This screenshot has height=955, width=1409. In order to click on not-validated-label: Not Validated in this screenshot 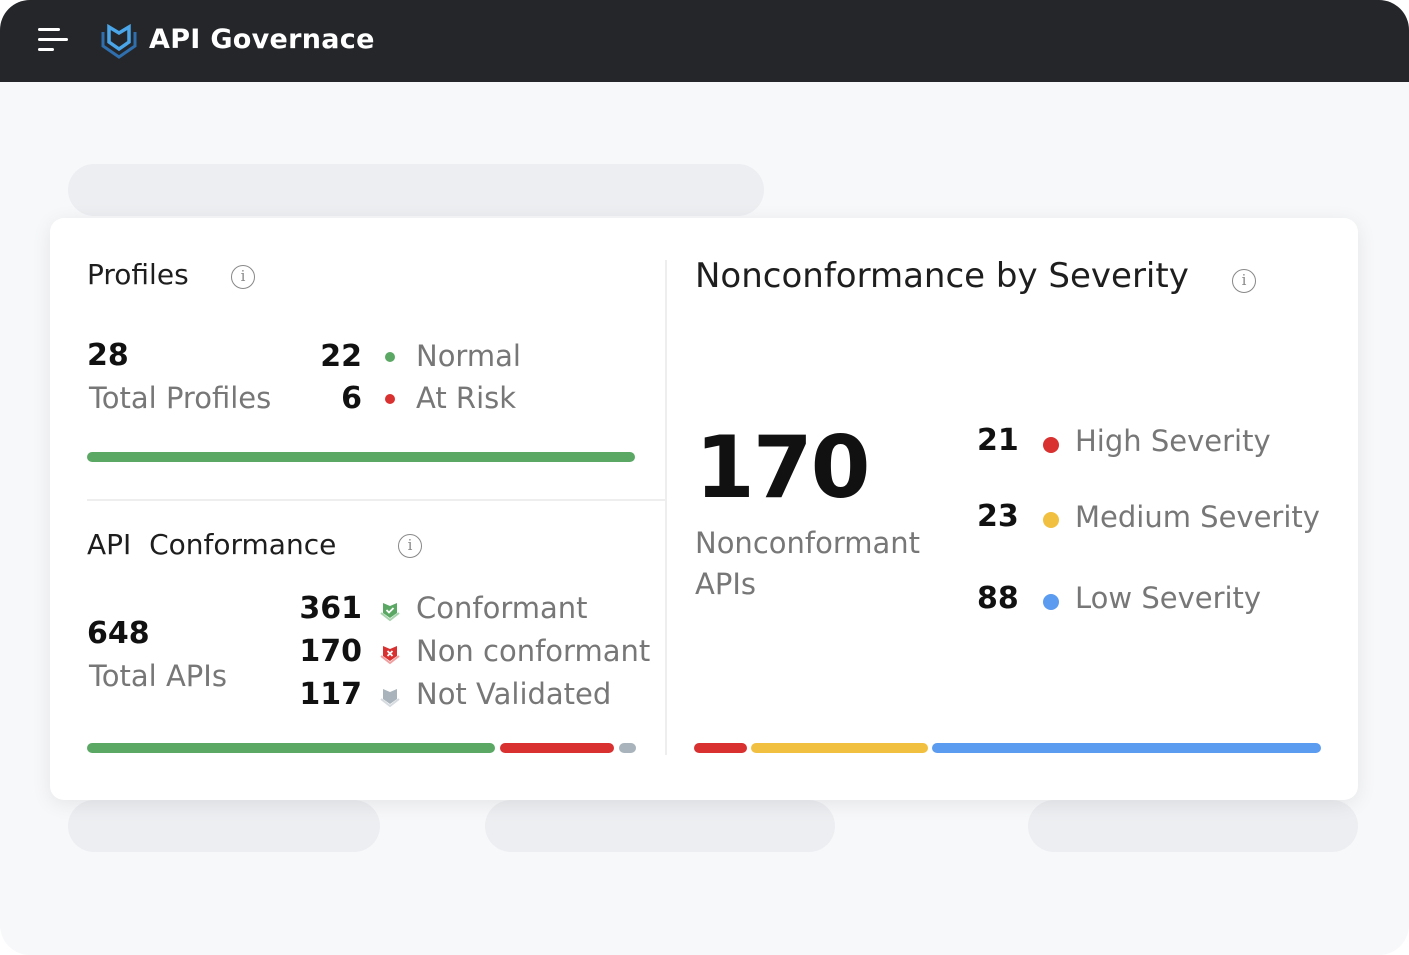, I will do `click(514, 694)`.